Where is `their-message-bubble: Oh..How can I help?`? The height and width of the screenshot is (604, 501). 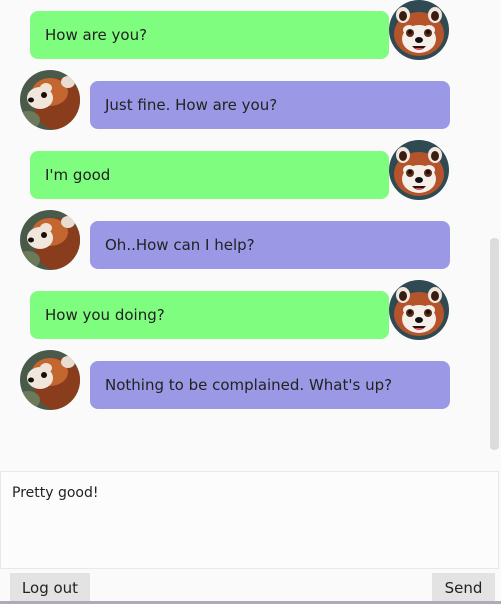
their-message-bubble: Oh..How can I help? is located at coordinates (270, 245).